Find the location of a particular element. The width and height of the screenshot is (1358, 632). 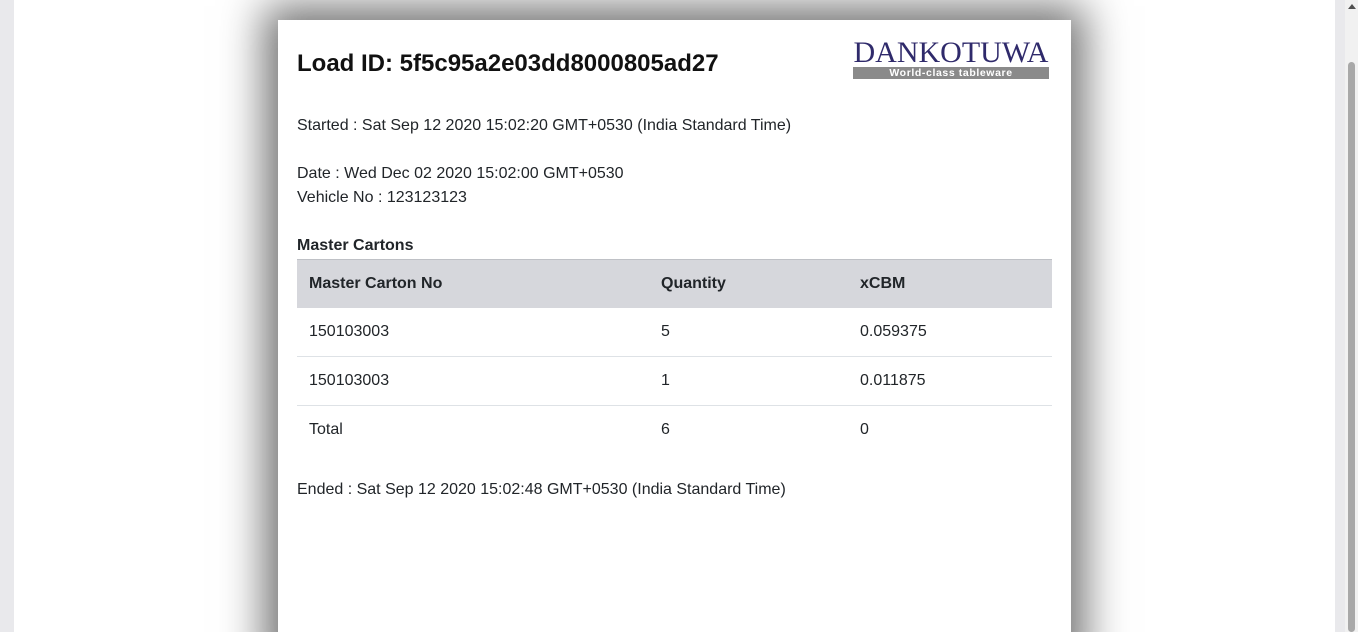

table-row: 150103003 1 0.011875 is located at coordinates (674, 381).